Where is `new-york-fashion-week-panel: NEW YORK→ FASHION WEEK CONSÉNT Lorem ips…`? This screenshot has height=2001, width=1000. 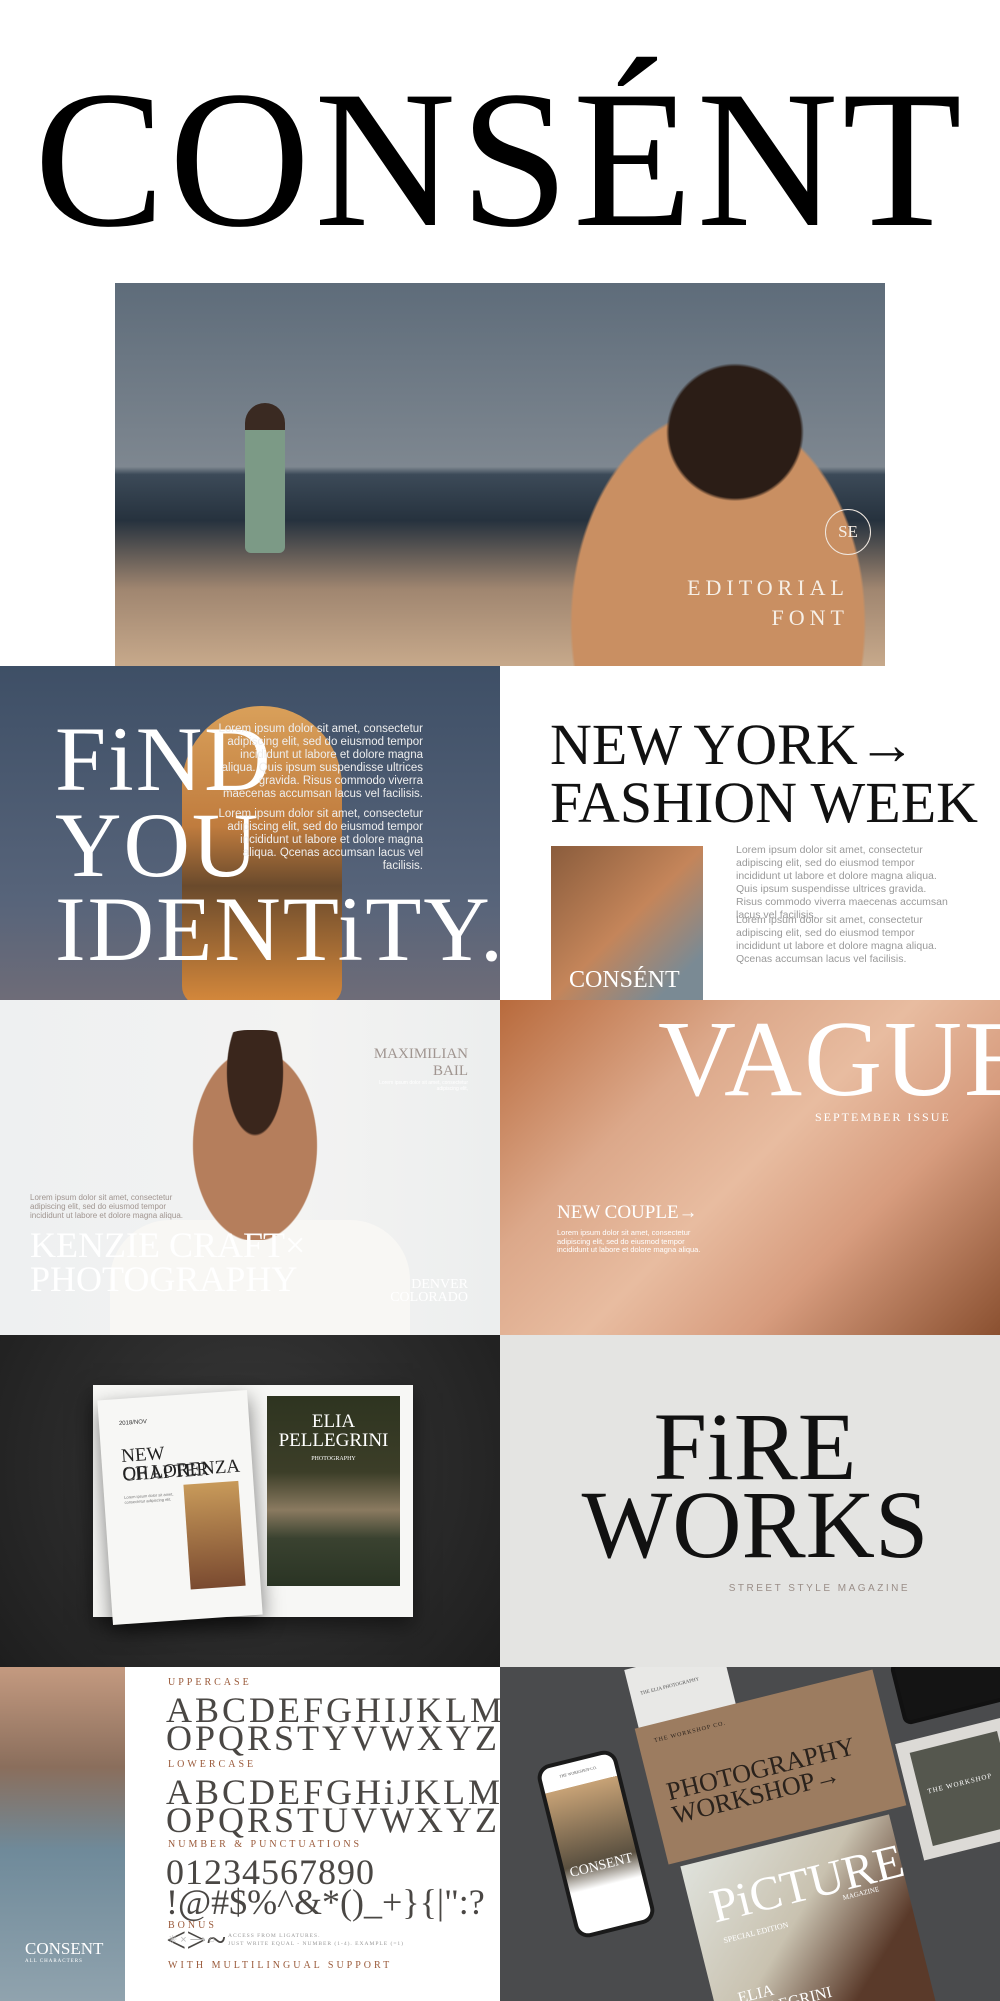 new-york-fashion-week-panel: NEW YORK→ FASHION WEEK CONSÉNT Lorem ips… is located at coordinates (750, 833).